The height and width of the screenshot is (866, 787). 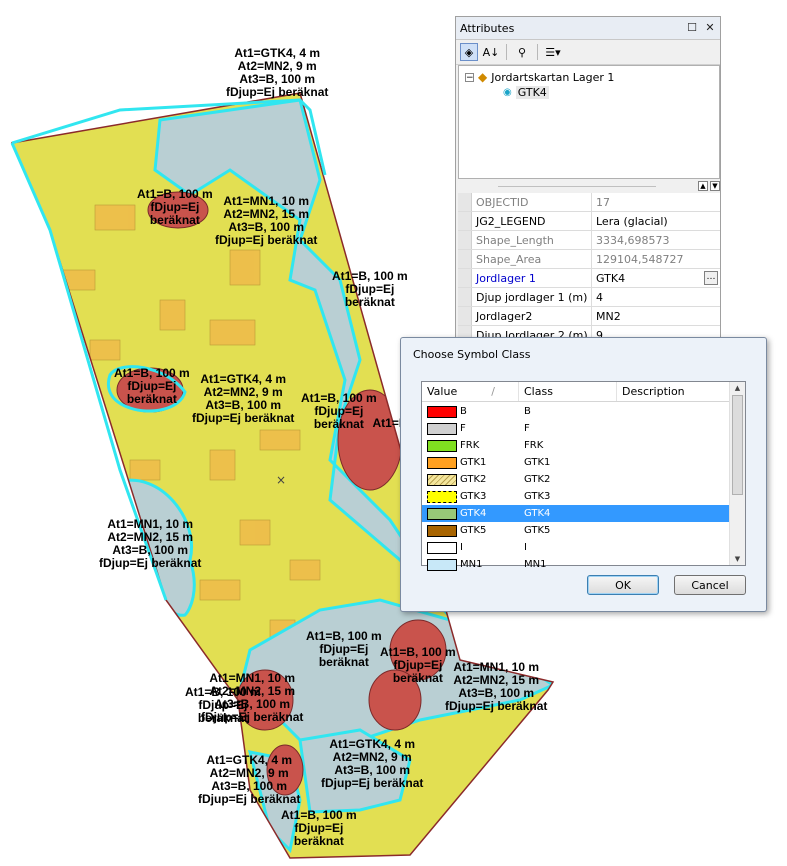 I want to click on column-class-label: Class, so click(x=538, y=391).